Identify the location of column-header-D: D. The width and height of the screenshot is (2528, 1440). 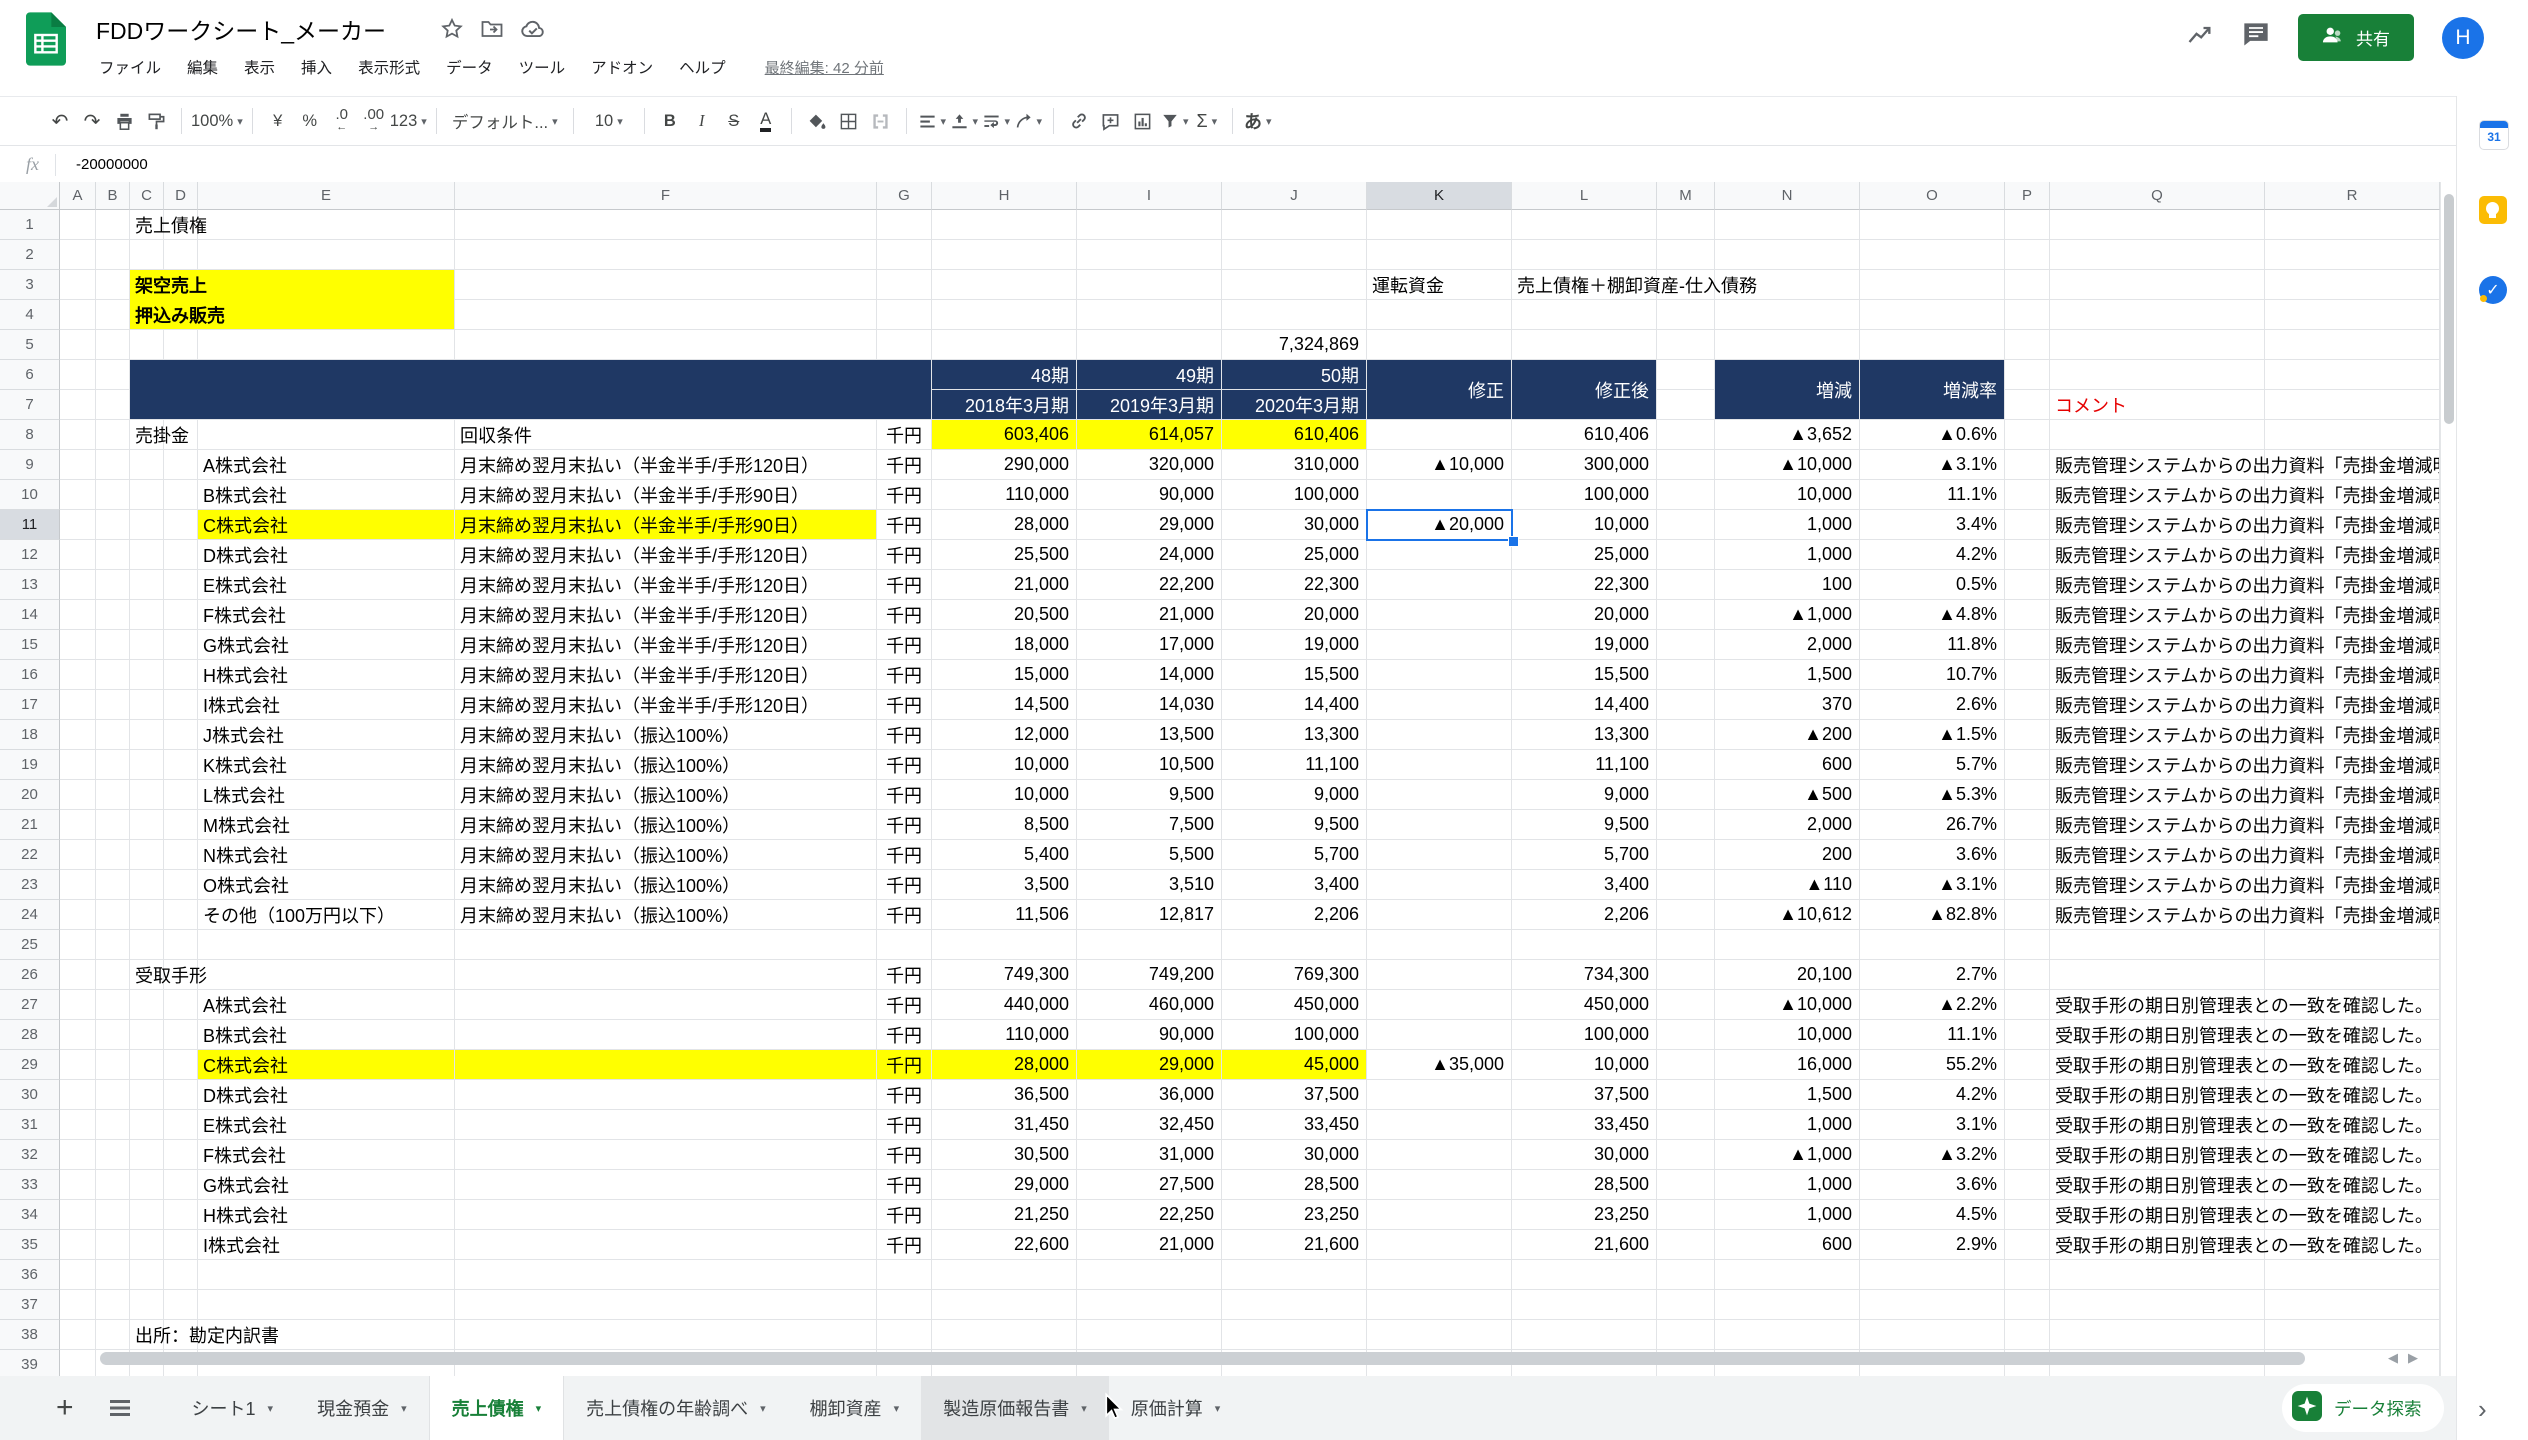
(181, 196).